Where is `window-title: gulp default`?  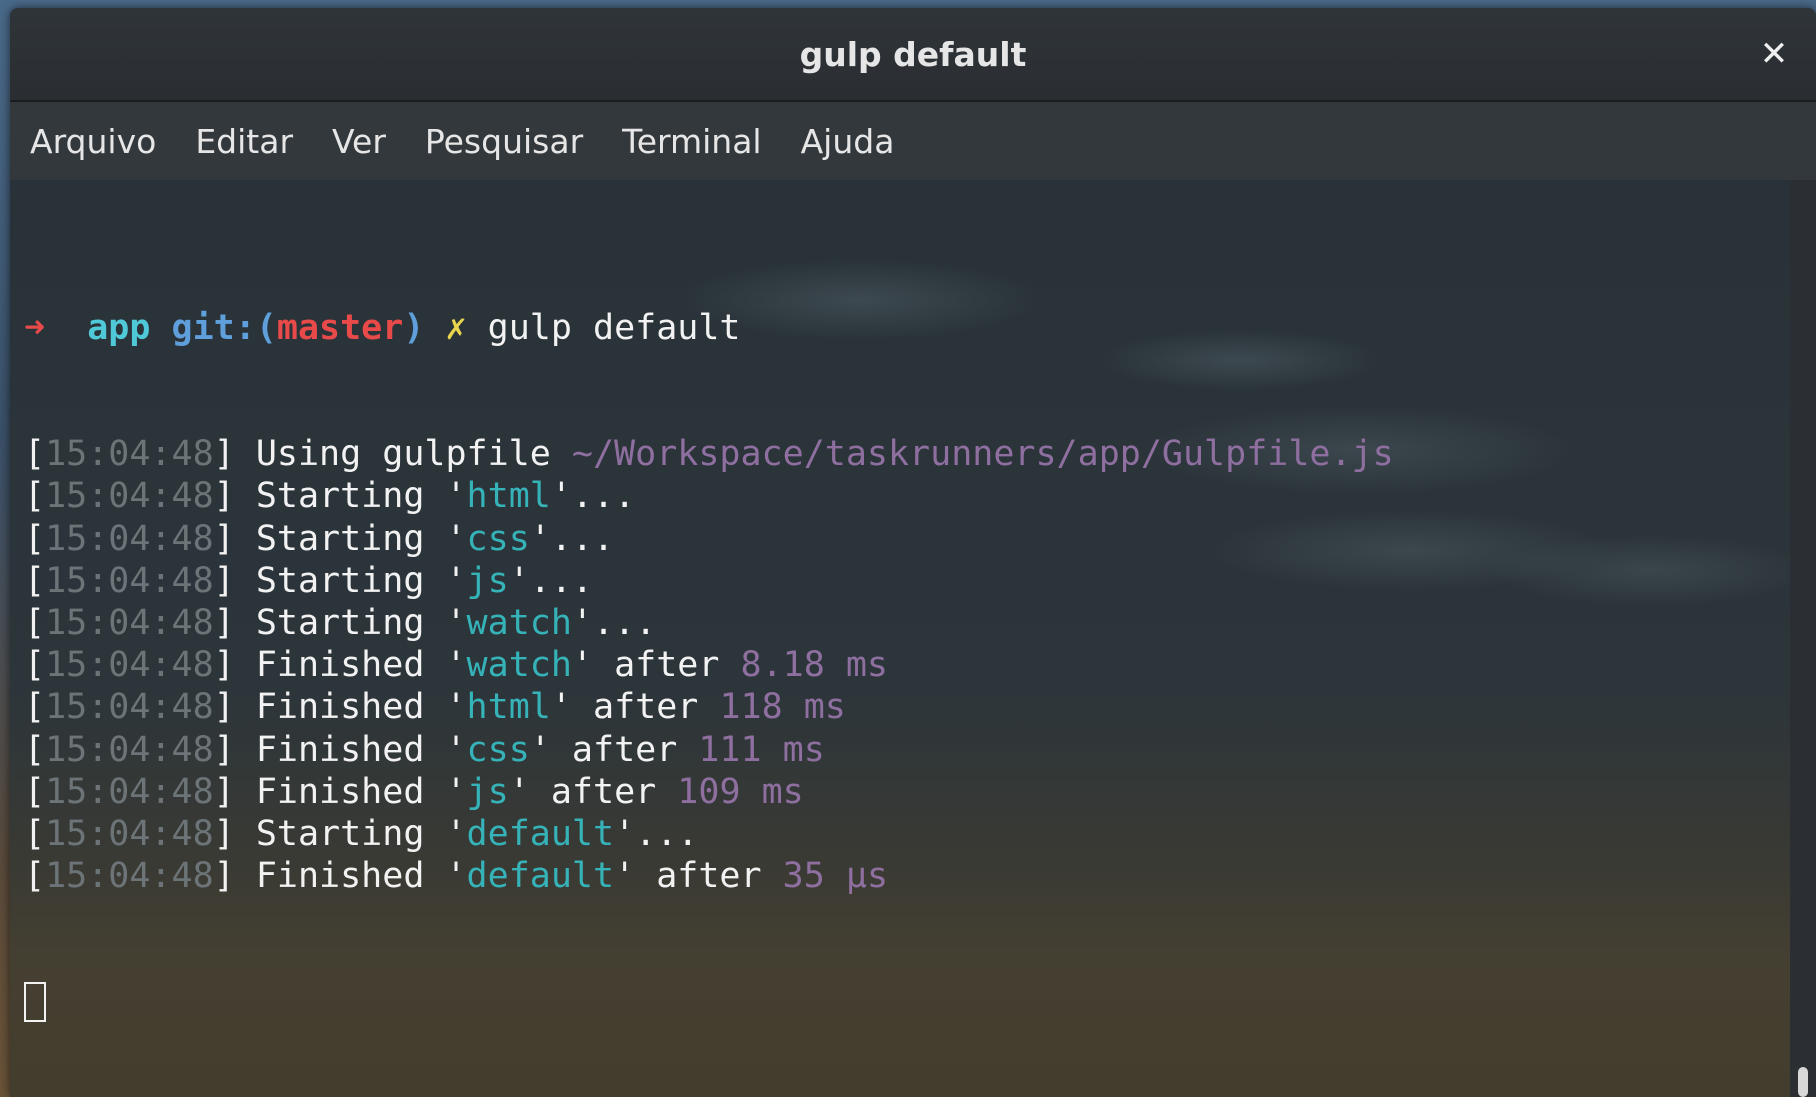 window-title: gulp default is located at coordinates (913, 54).